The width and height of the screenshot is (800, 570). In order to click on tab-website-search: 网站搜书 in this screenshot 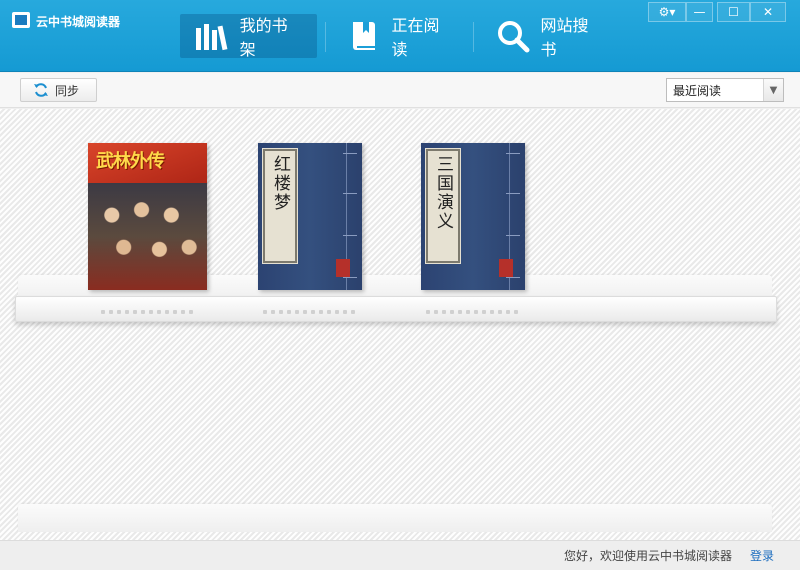, I will do `click(549, 36)`.